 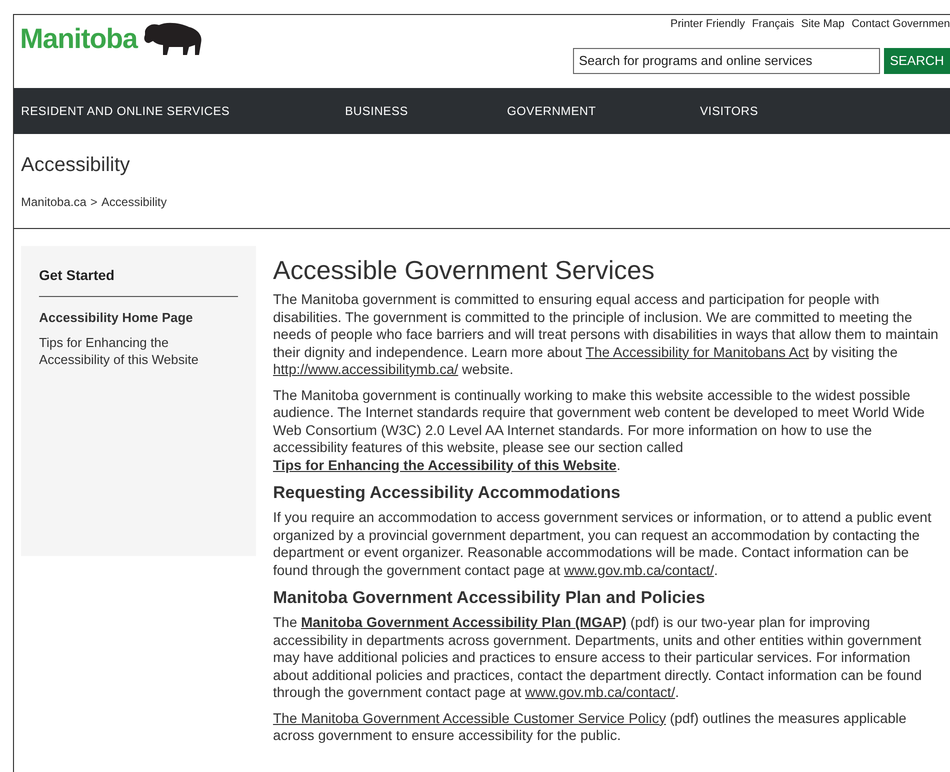 I want to click on page-title: Accessibility, so click(x=76, y=165).